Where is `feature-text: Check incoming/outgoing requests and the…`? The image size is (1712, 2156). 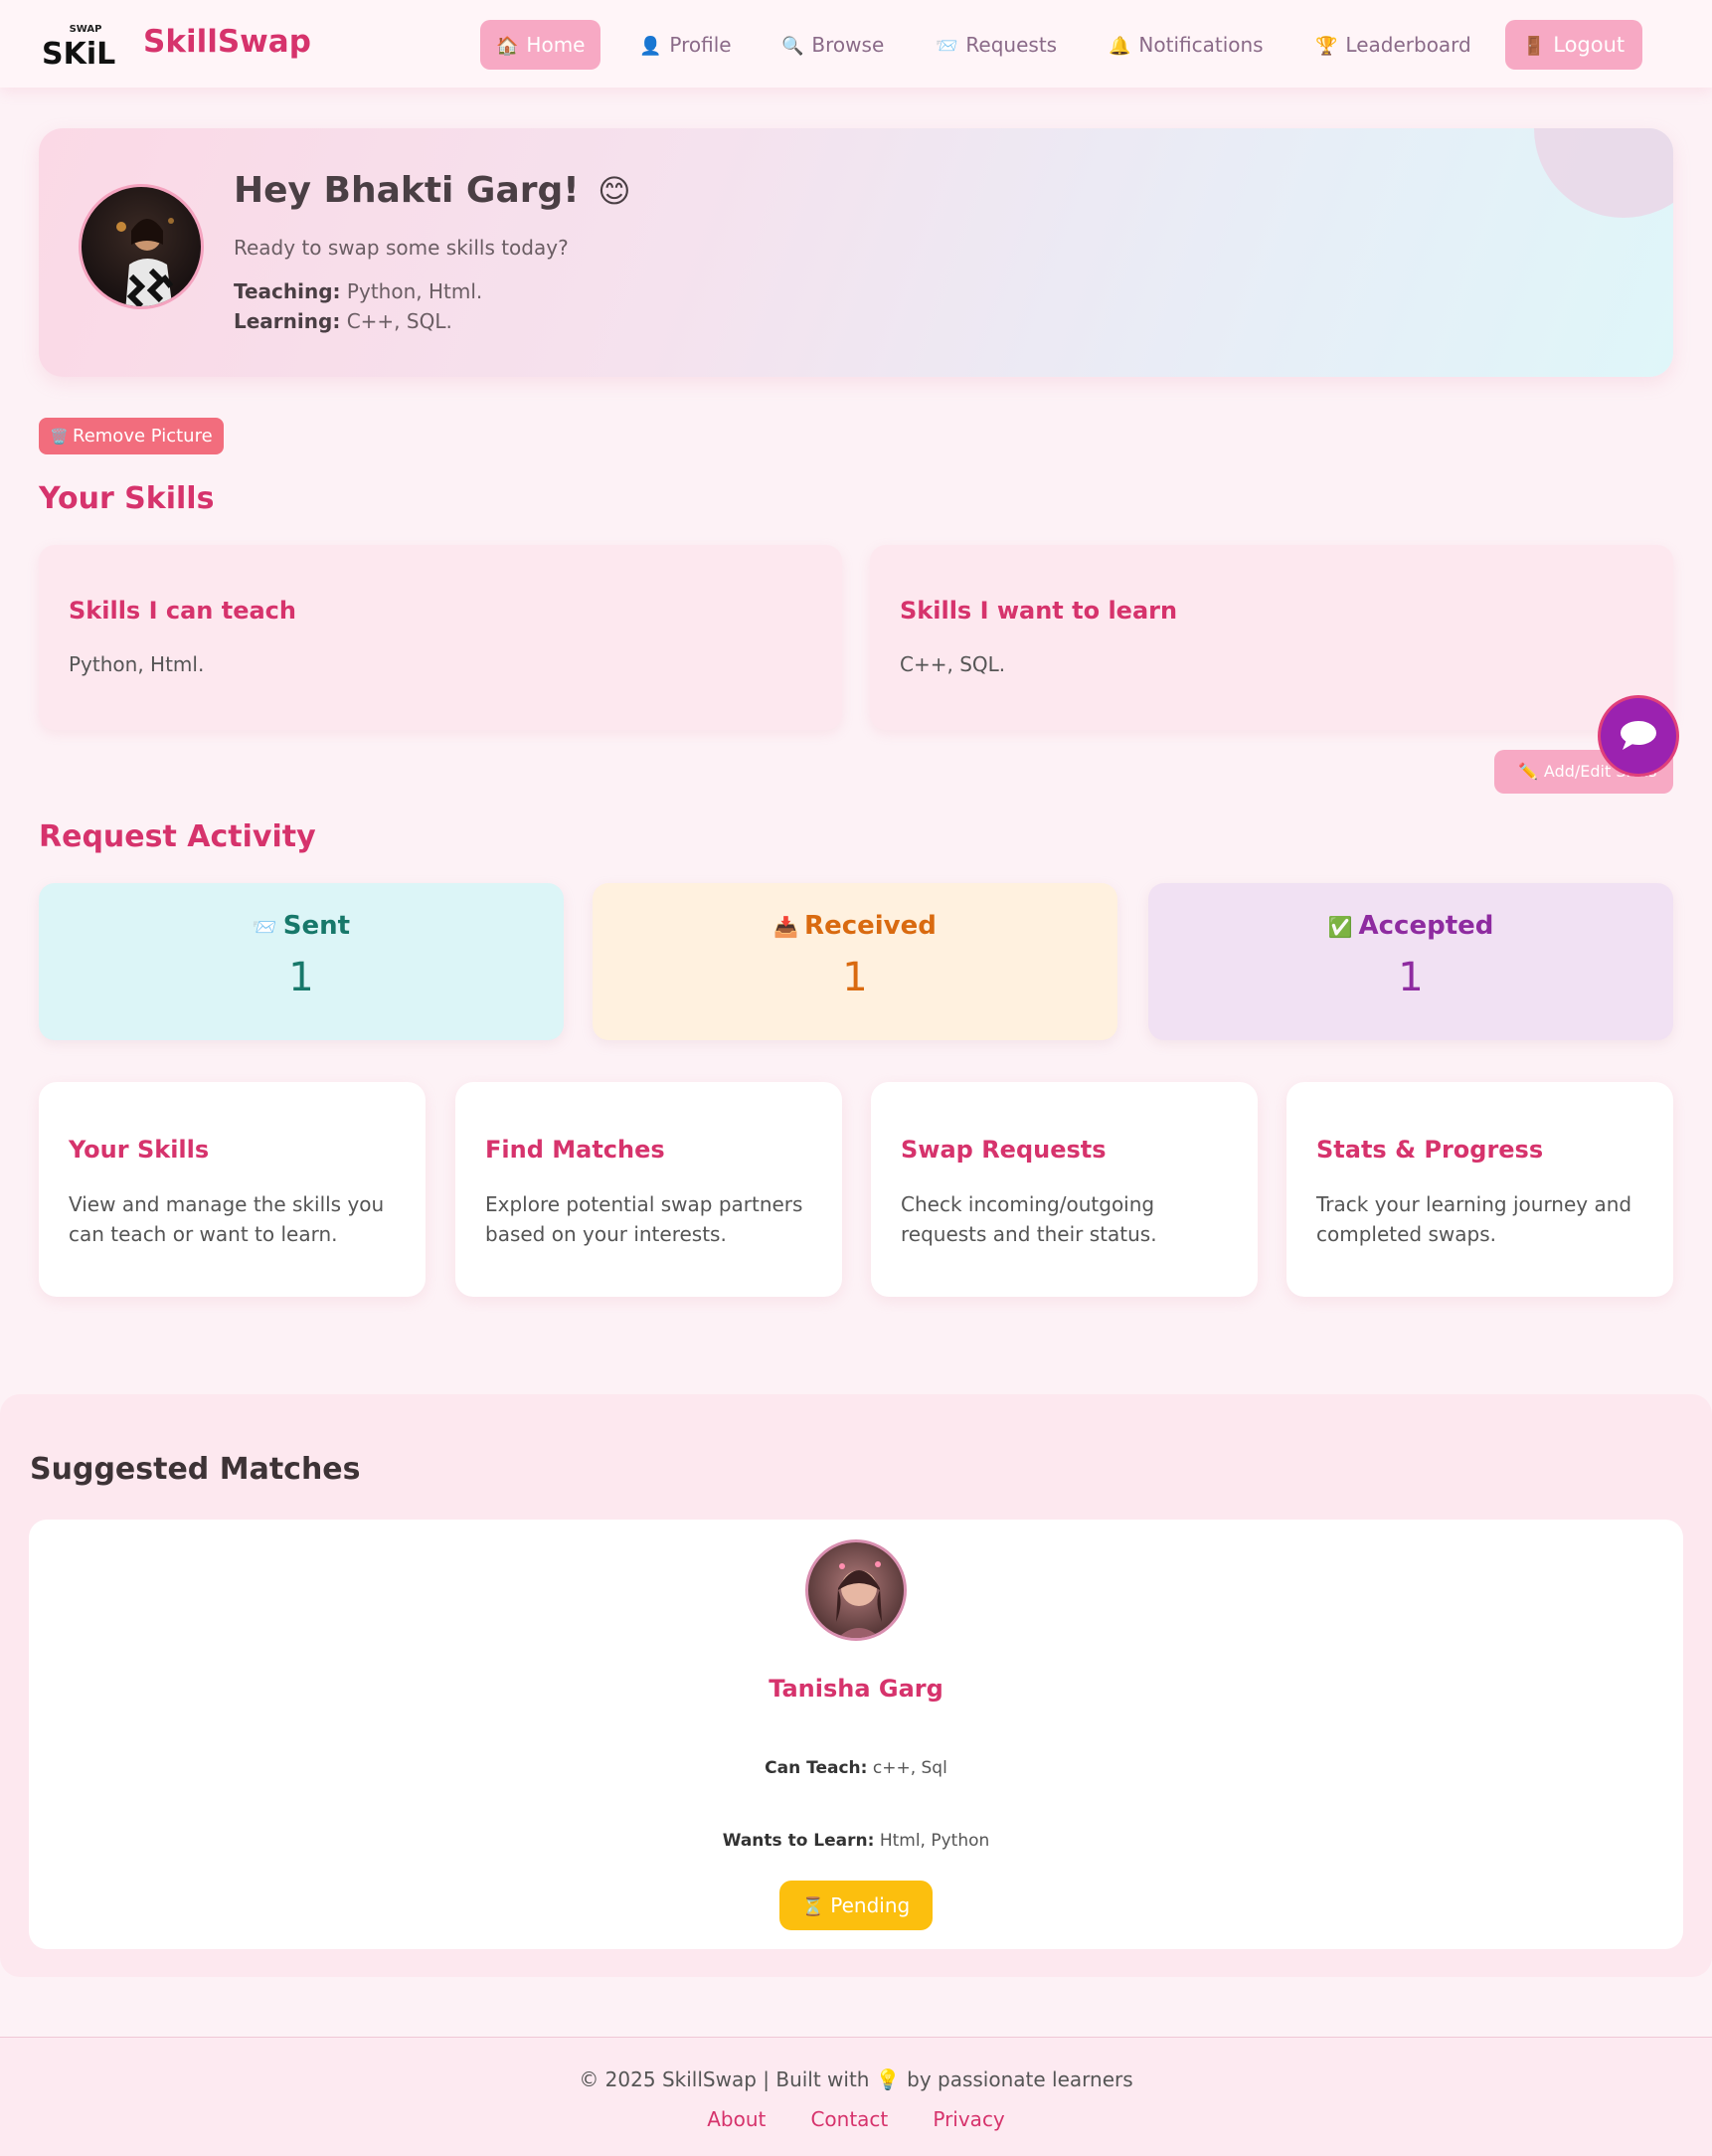
feature-text: Check incoming/outgoing requests and the… is located at coordinates (1029, 1219).